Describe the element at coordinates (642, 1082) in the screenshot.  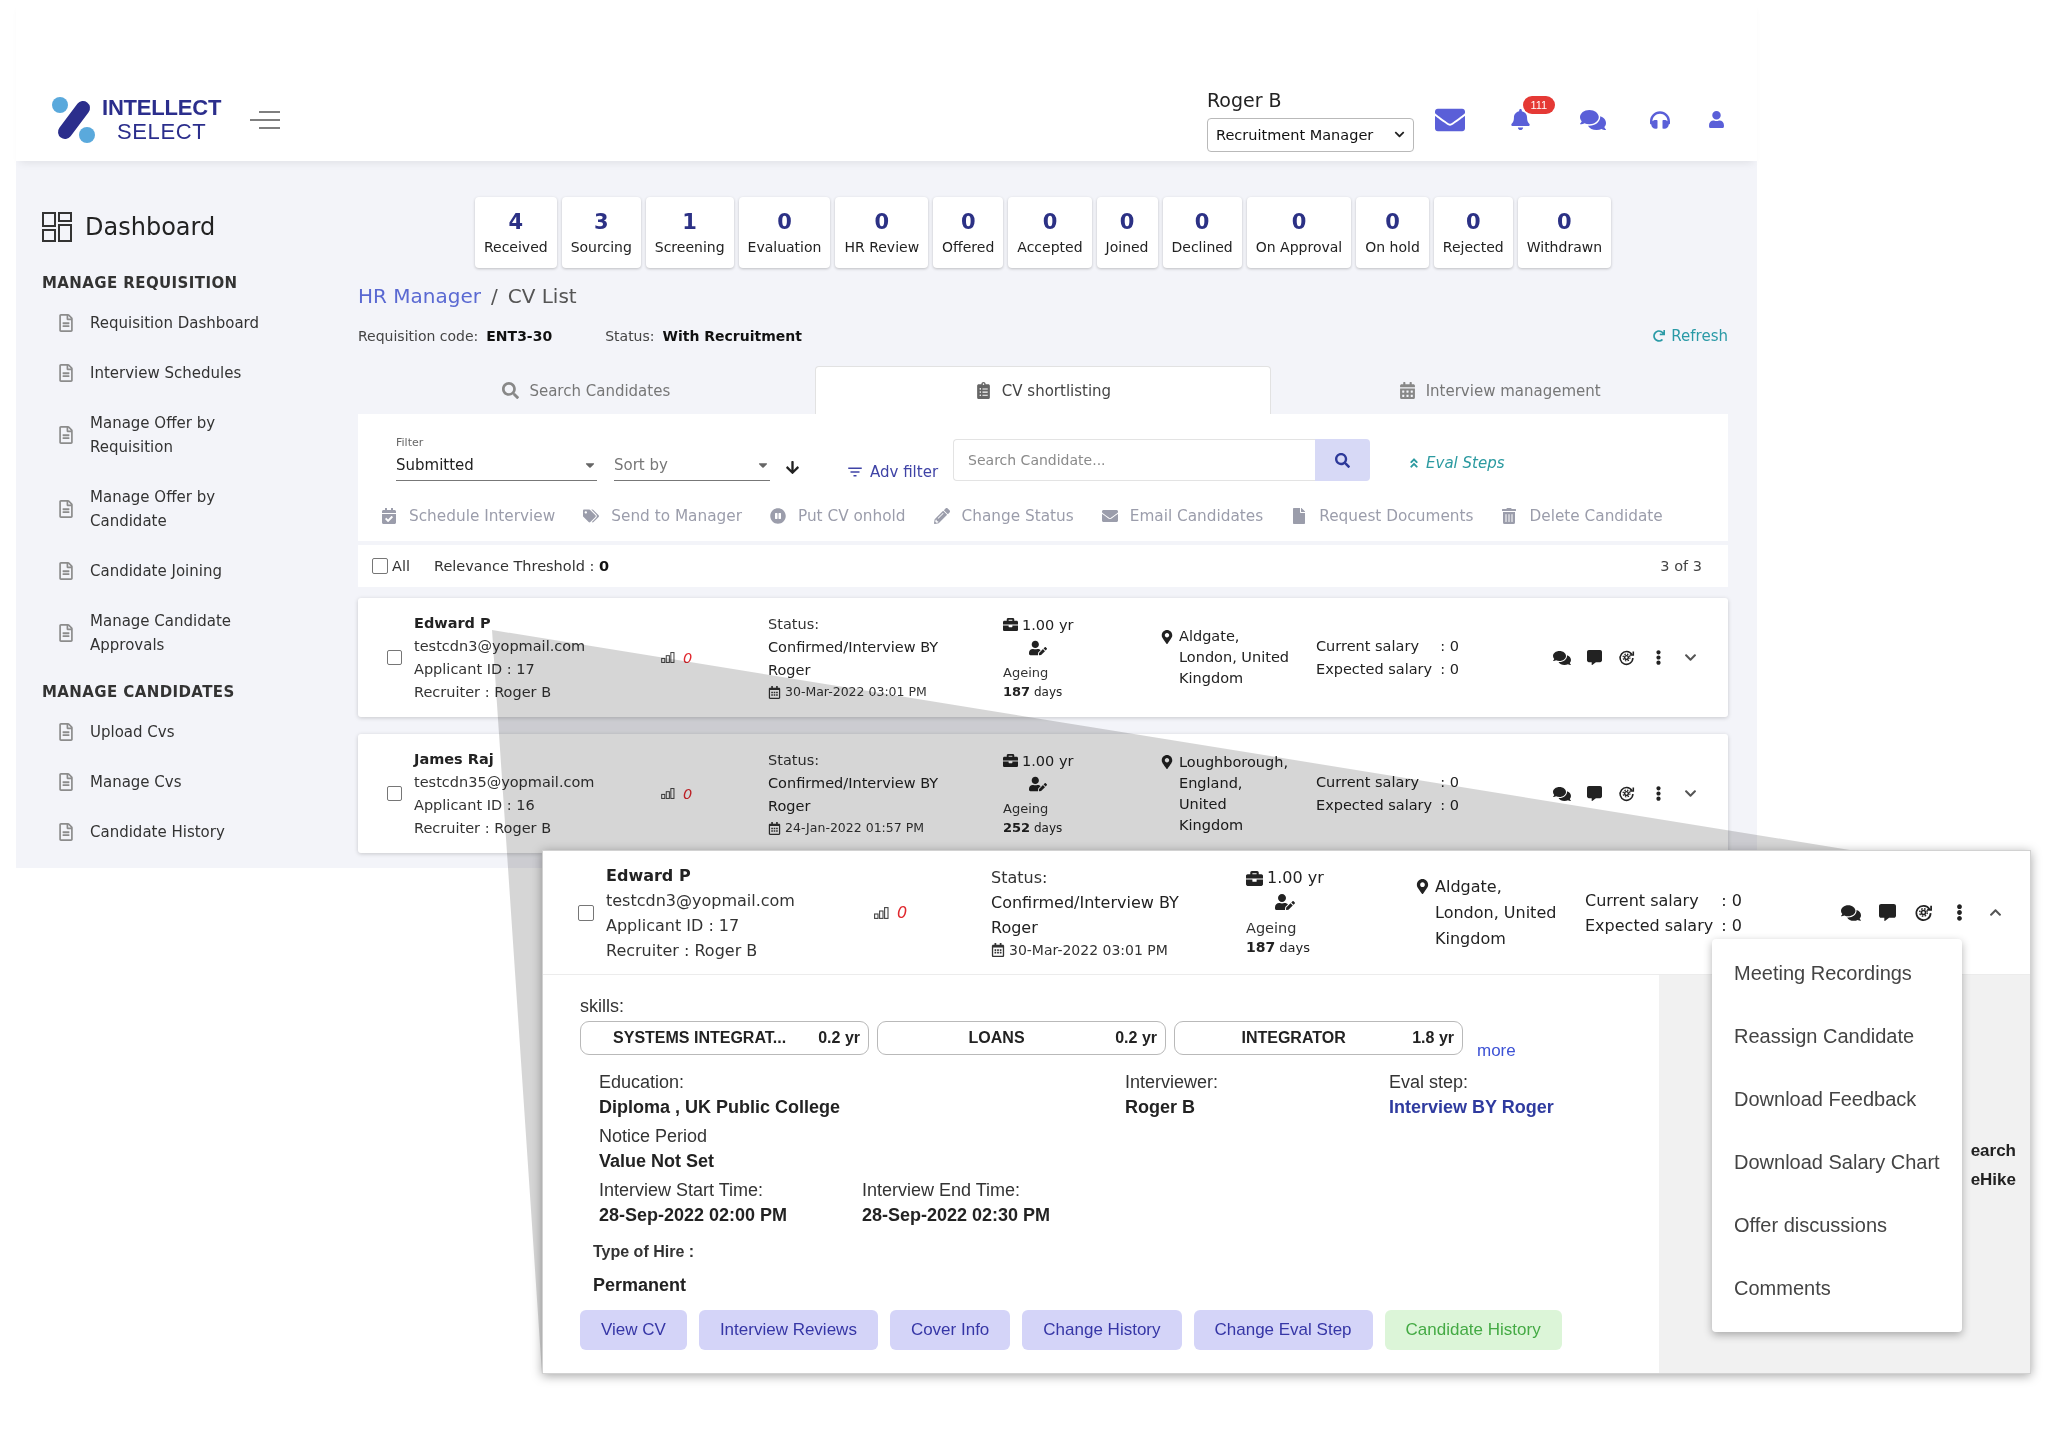
I see `field-label: Education:` at that location.